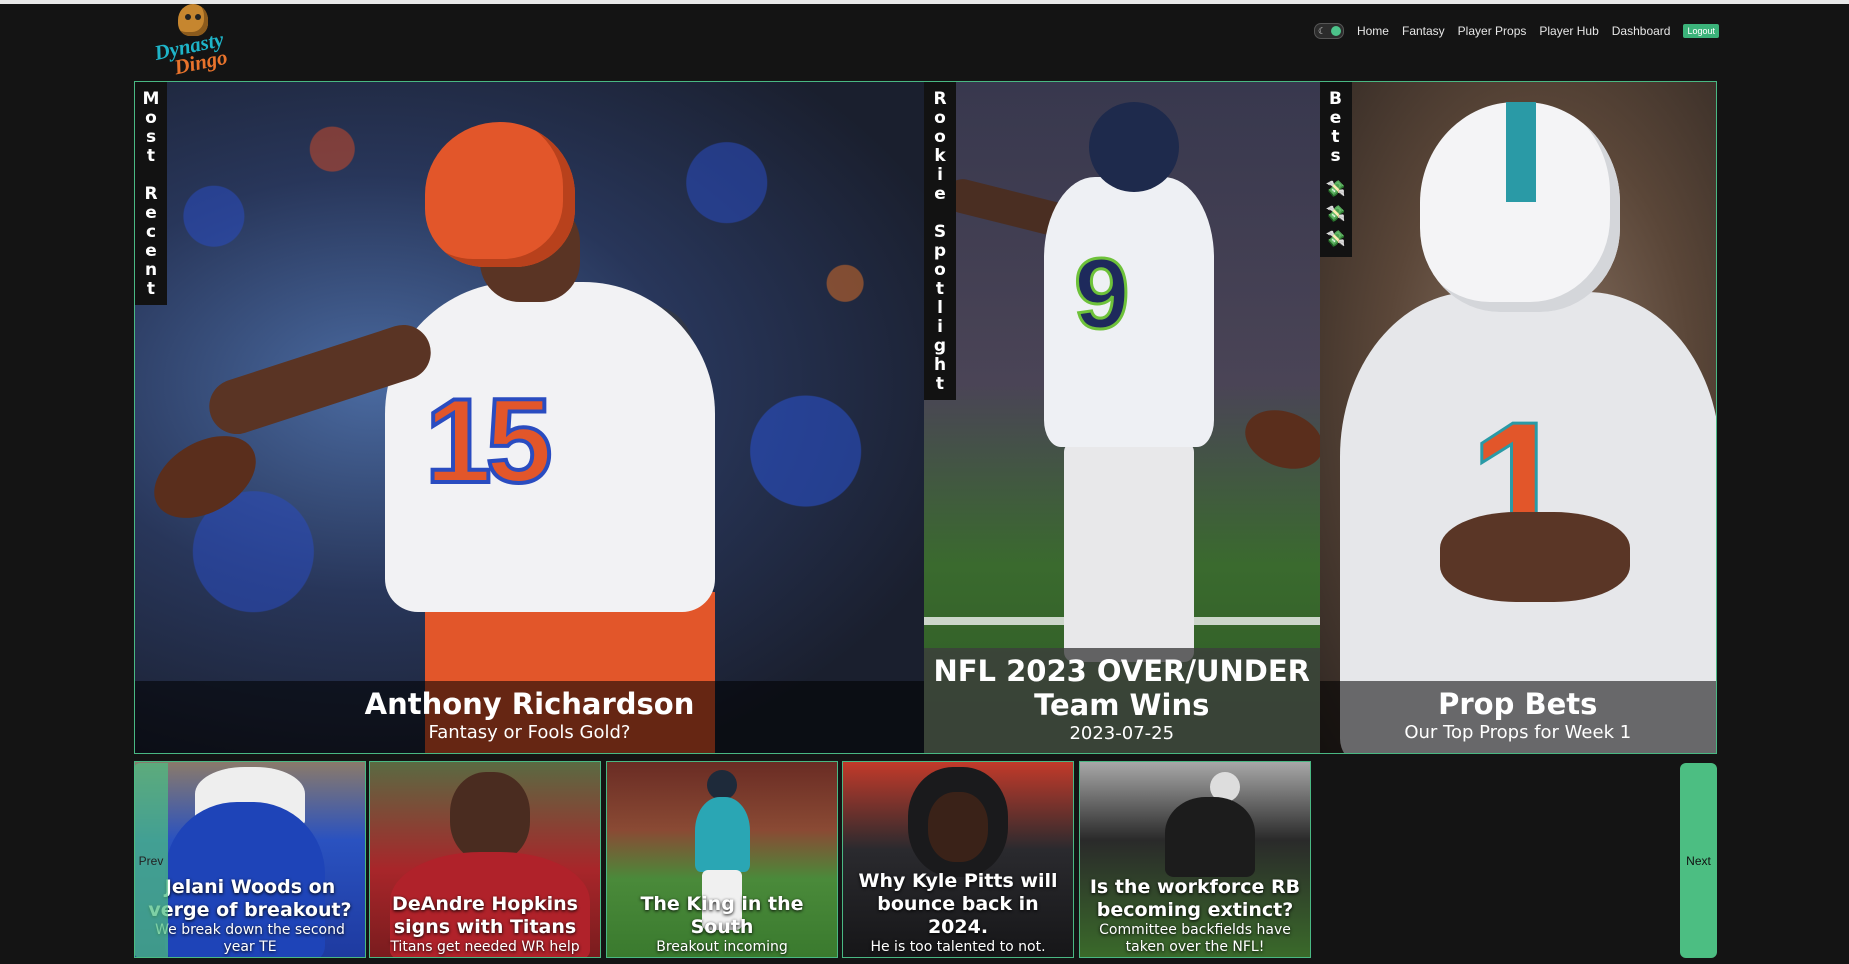  I want to click on vertical-label-bets: B e t s 💸 💸 💸, so click(1335, 169).